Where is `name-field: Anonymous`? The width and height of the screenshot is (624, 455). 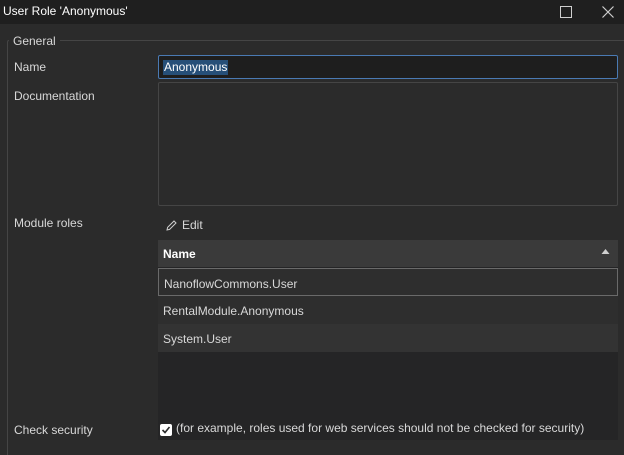 name-field: Anonymous is located at coordinates (388, 67).